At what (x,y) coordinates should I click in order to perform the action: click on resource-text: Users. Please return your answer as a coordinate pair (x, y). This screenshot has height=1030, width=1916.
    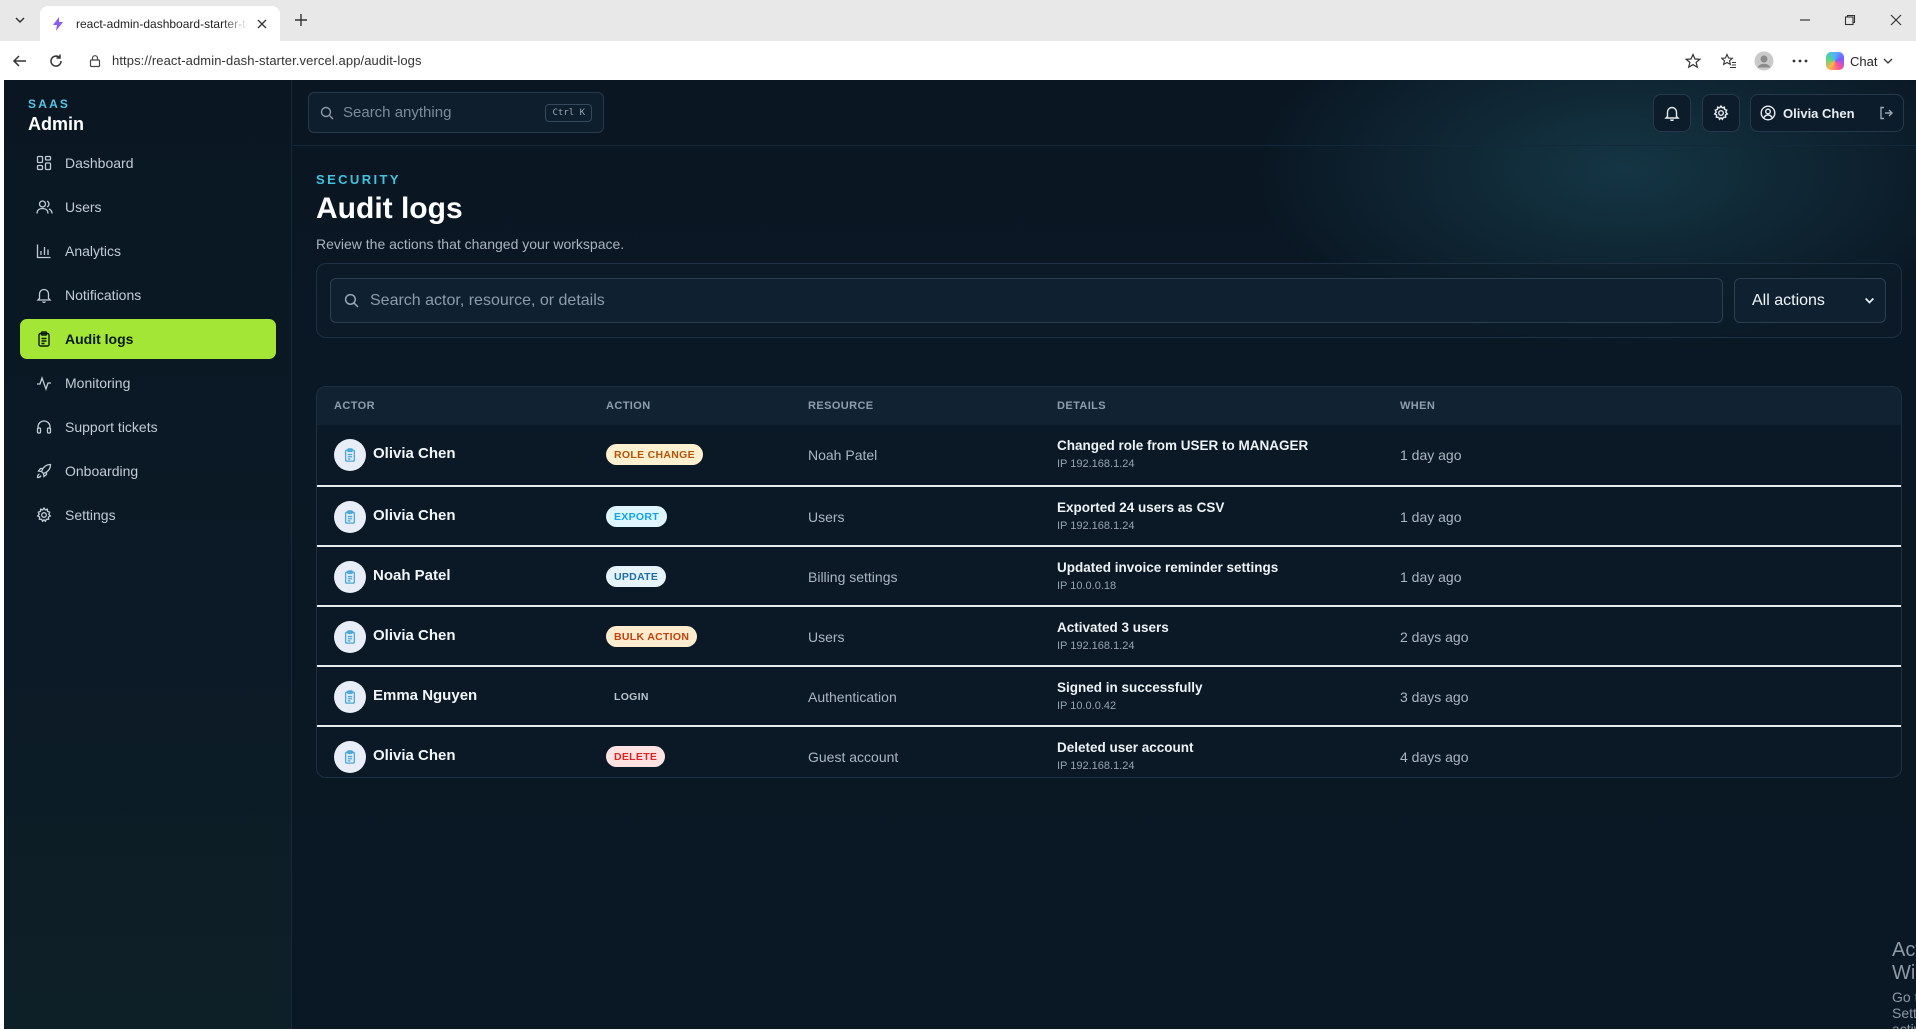
    Looking at the image, I should click on (826, 517).